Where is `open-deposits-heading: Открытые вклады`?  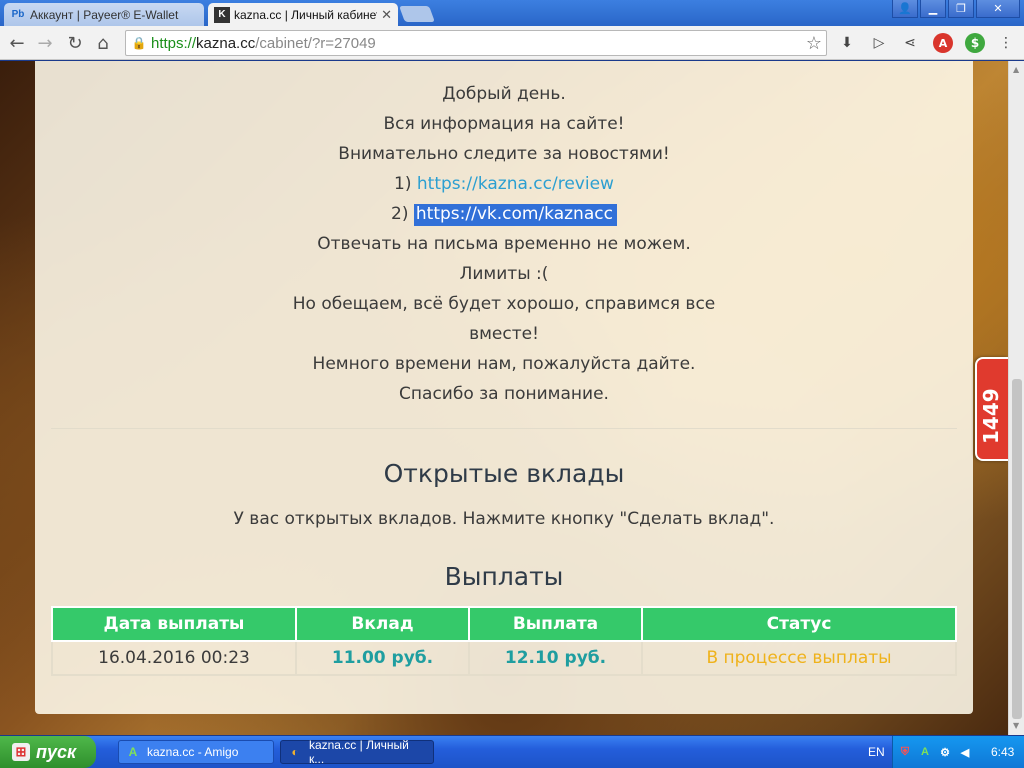 open-deposits-heading: Открытые вклады is located at coordinates (504, 473).